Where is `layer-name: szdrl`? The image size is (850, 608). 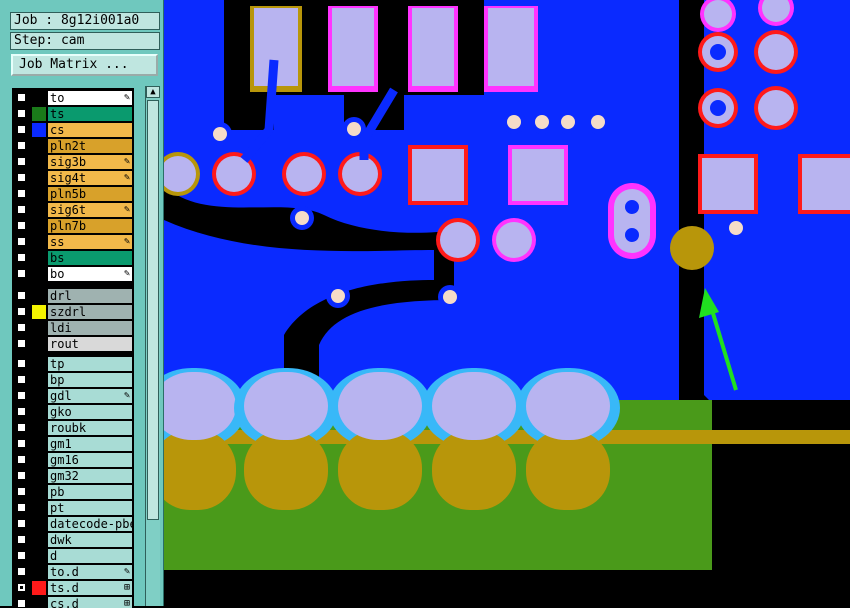
layer-name: szdrl is located at coordinates (90, 312).